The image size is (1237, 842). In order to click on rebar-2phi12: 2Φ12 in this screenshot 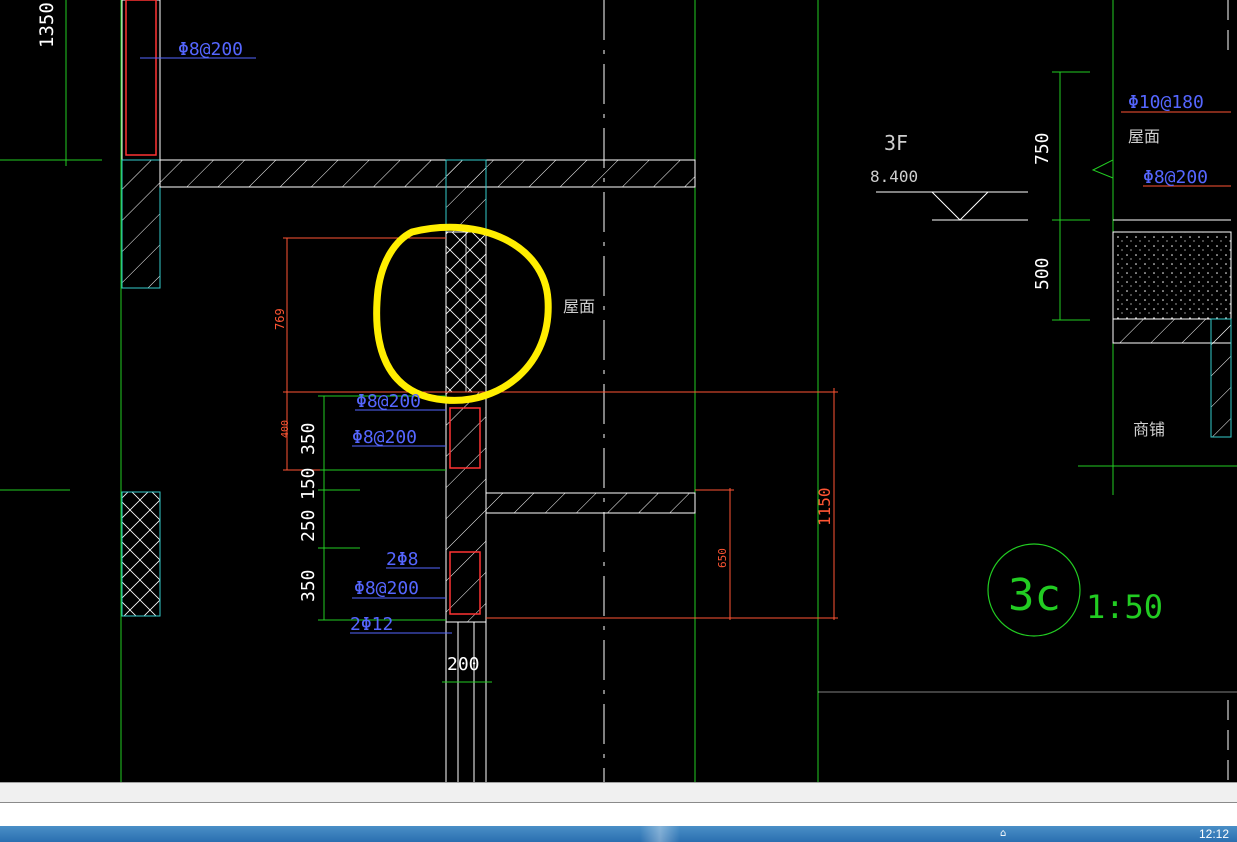, I will do `click(371, 624)`.